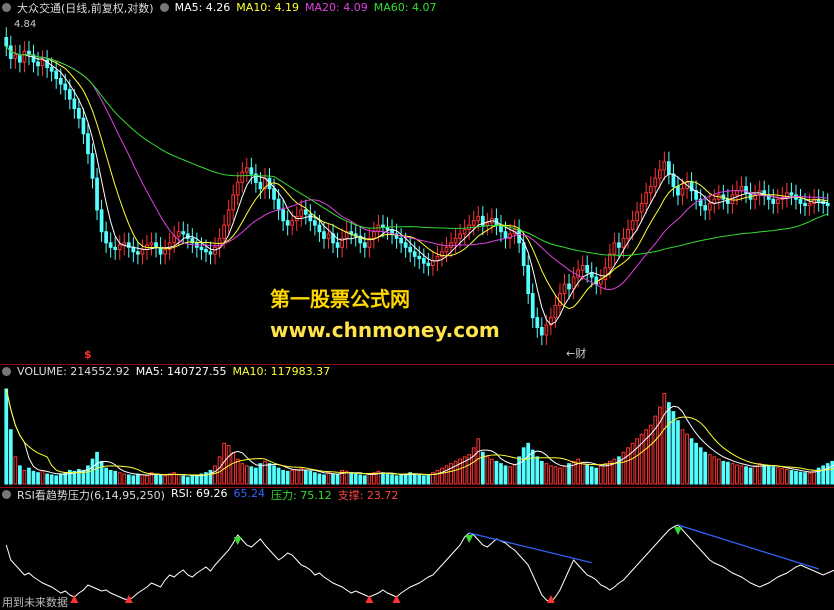  What do you see at coordinates (164, 7) in the screenshot?
I see `settings-icon` at bounding box center [164, 7].